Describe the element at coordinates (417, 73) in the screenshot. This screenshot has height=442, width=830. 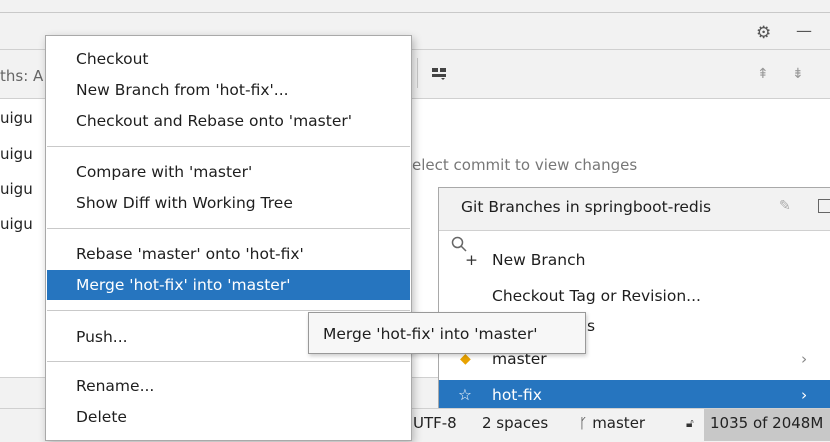
I see `toolbar-separator` at that location.